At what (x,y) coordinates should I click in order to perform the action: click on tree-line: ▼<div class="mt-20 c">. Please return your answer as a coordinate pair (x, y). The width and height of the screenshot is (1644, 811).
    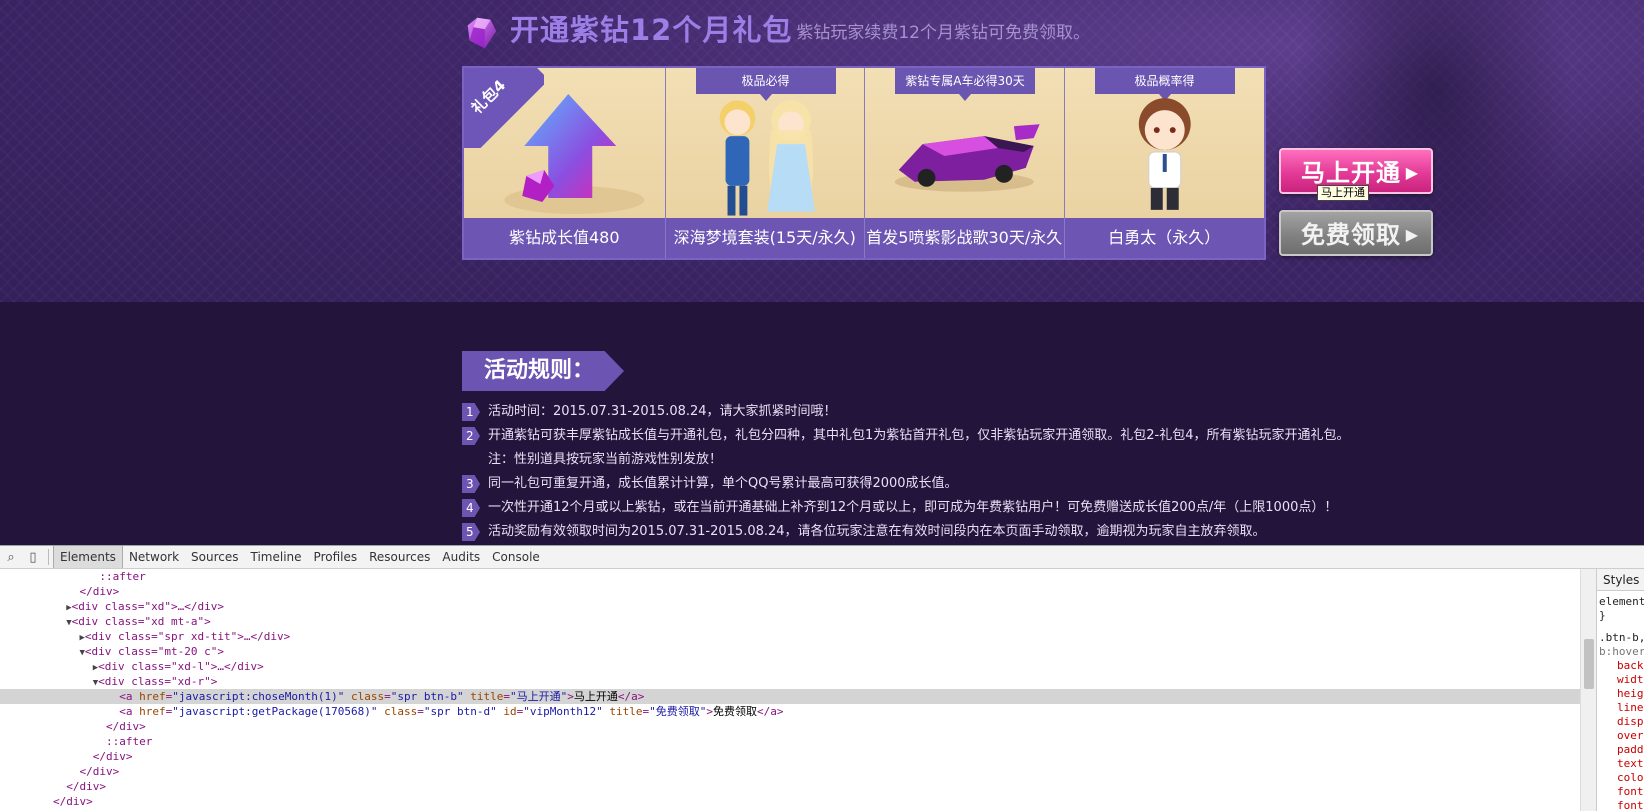
    Looking at the image, I should click on (790, 651).